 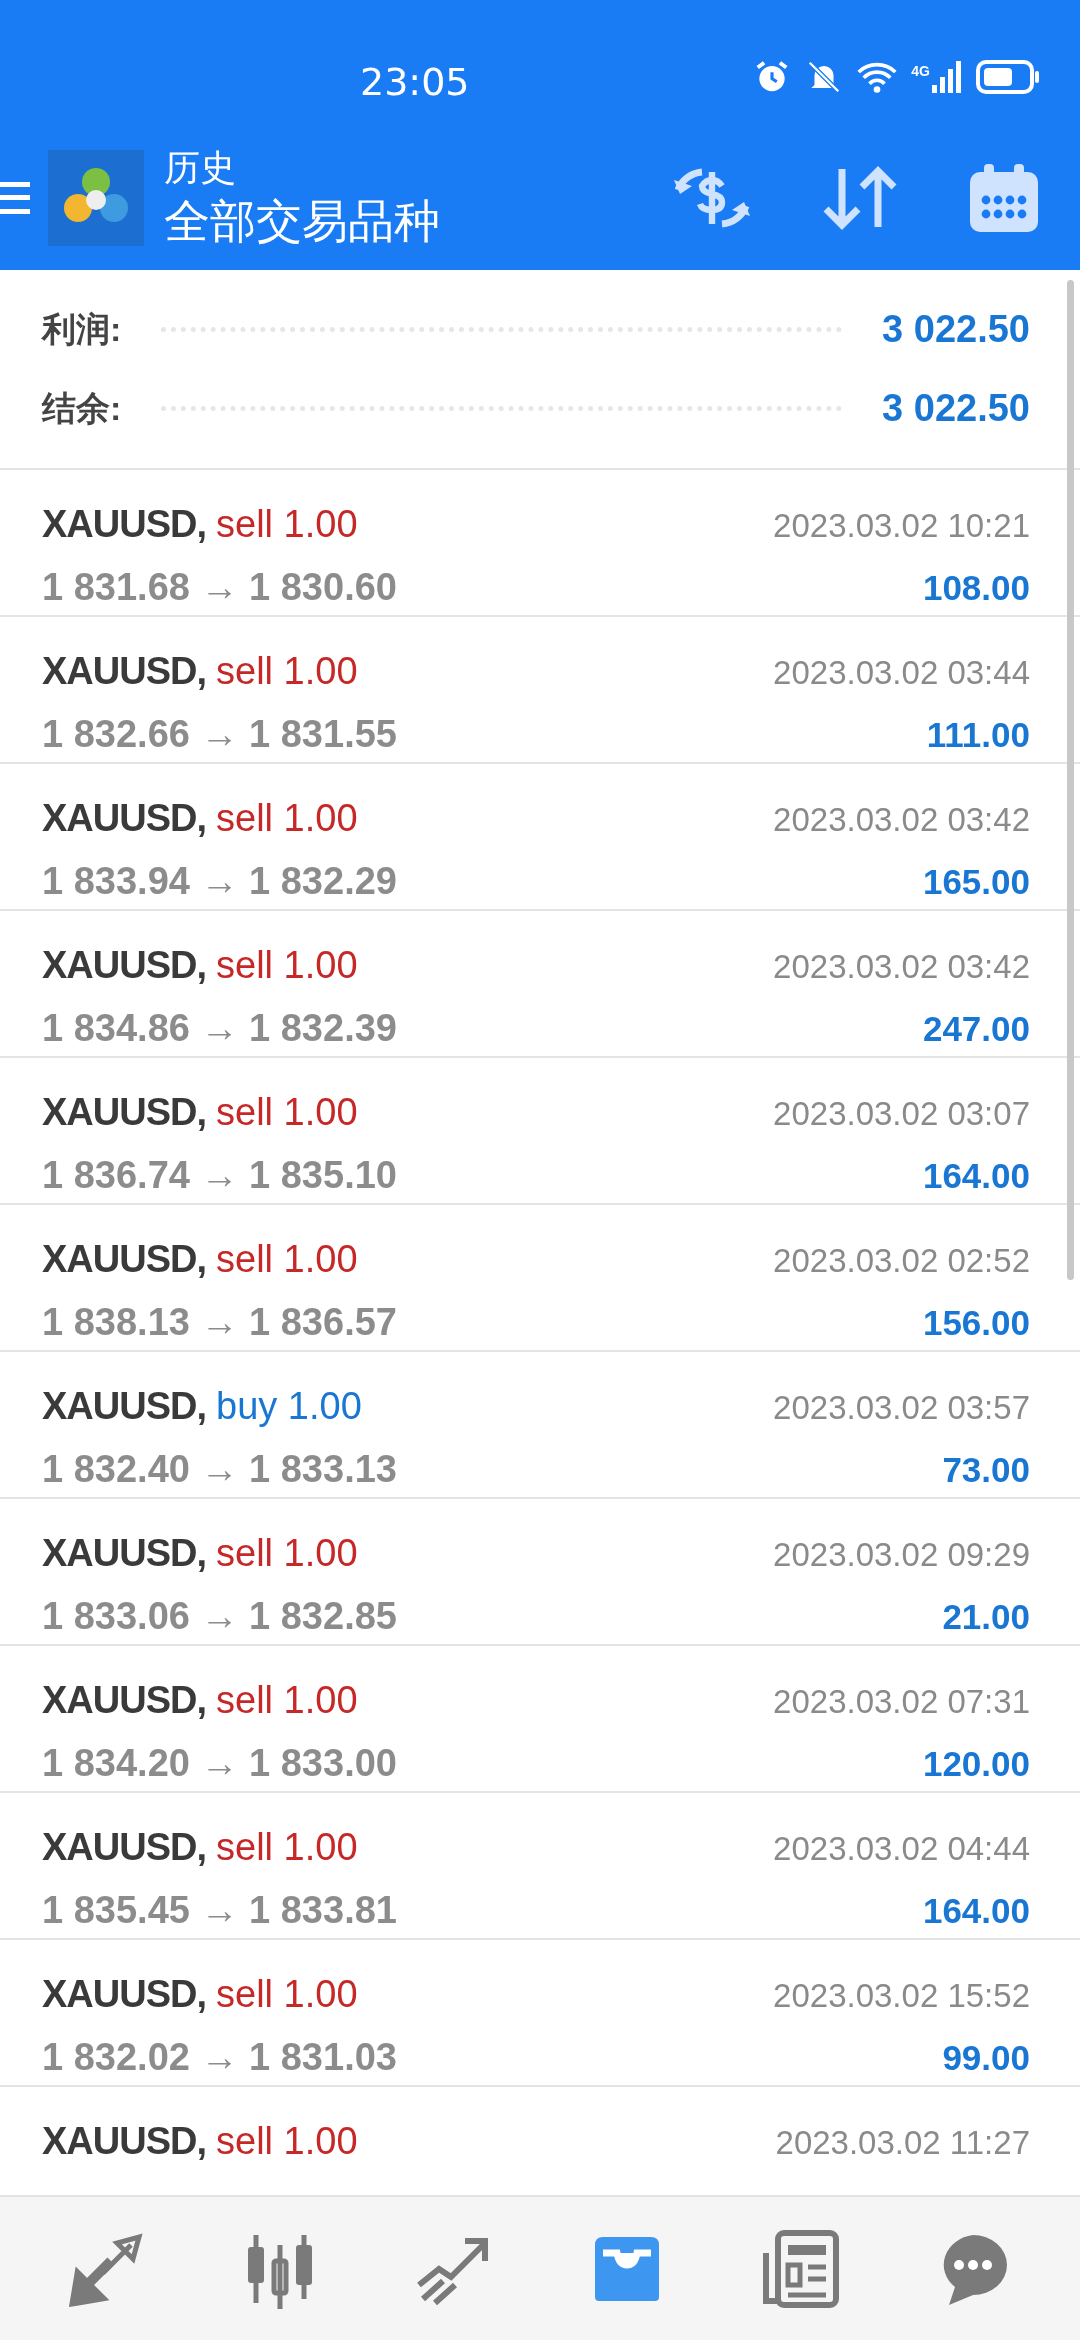 I want to click on battery-icon, so click(x=1008, y=77).